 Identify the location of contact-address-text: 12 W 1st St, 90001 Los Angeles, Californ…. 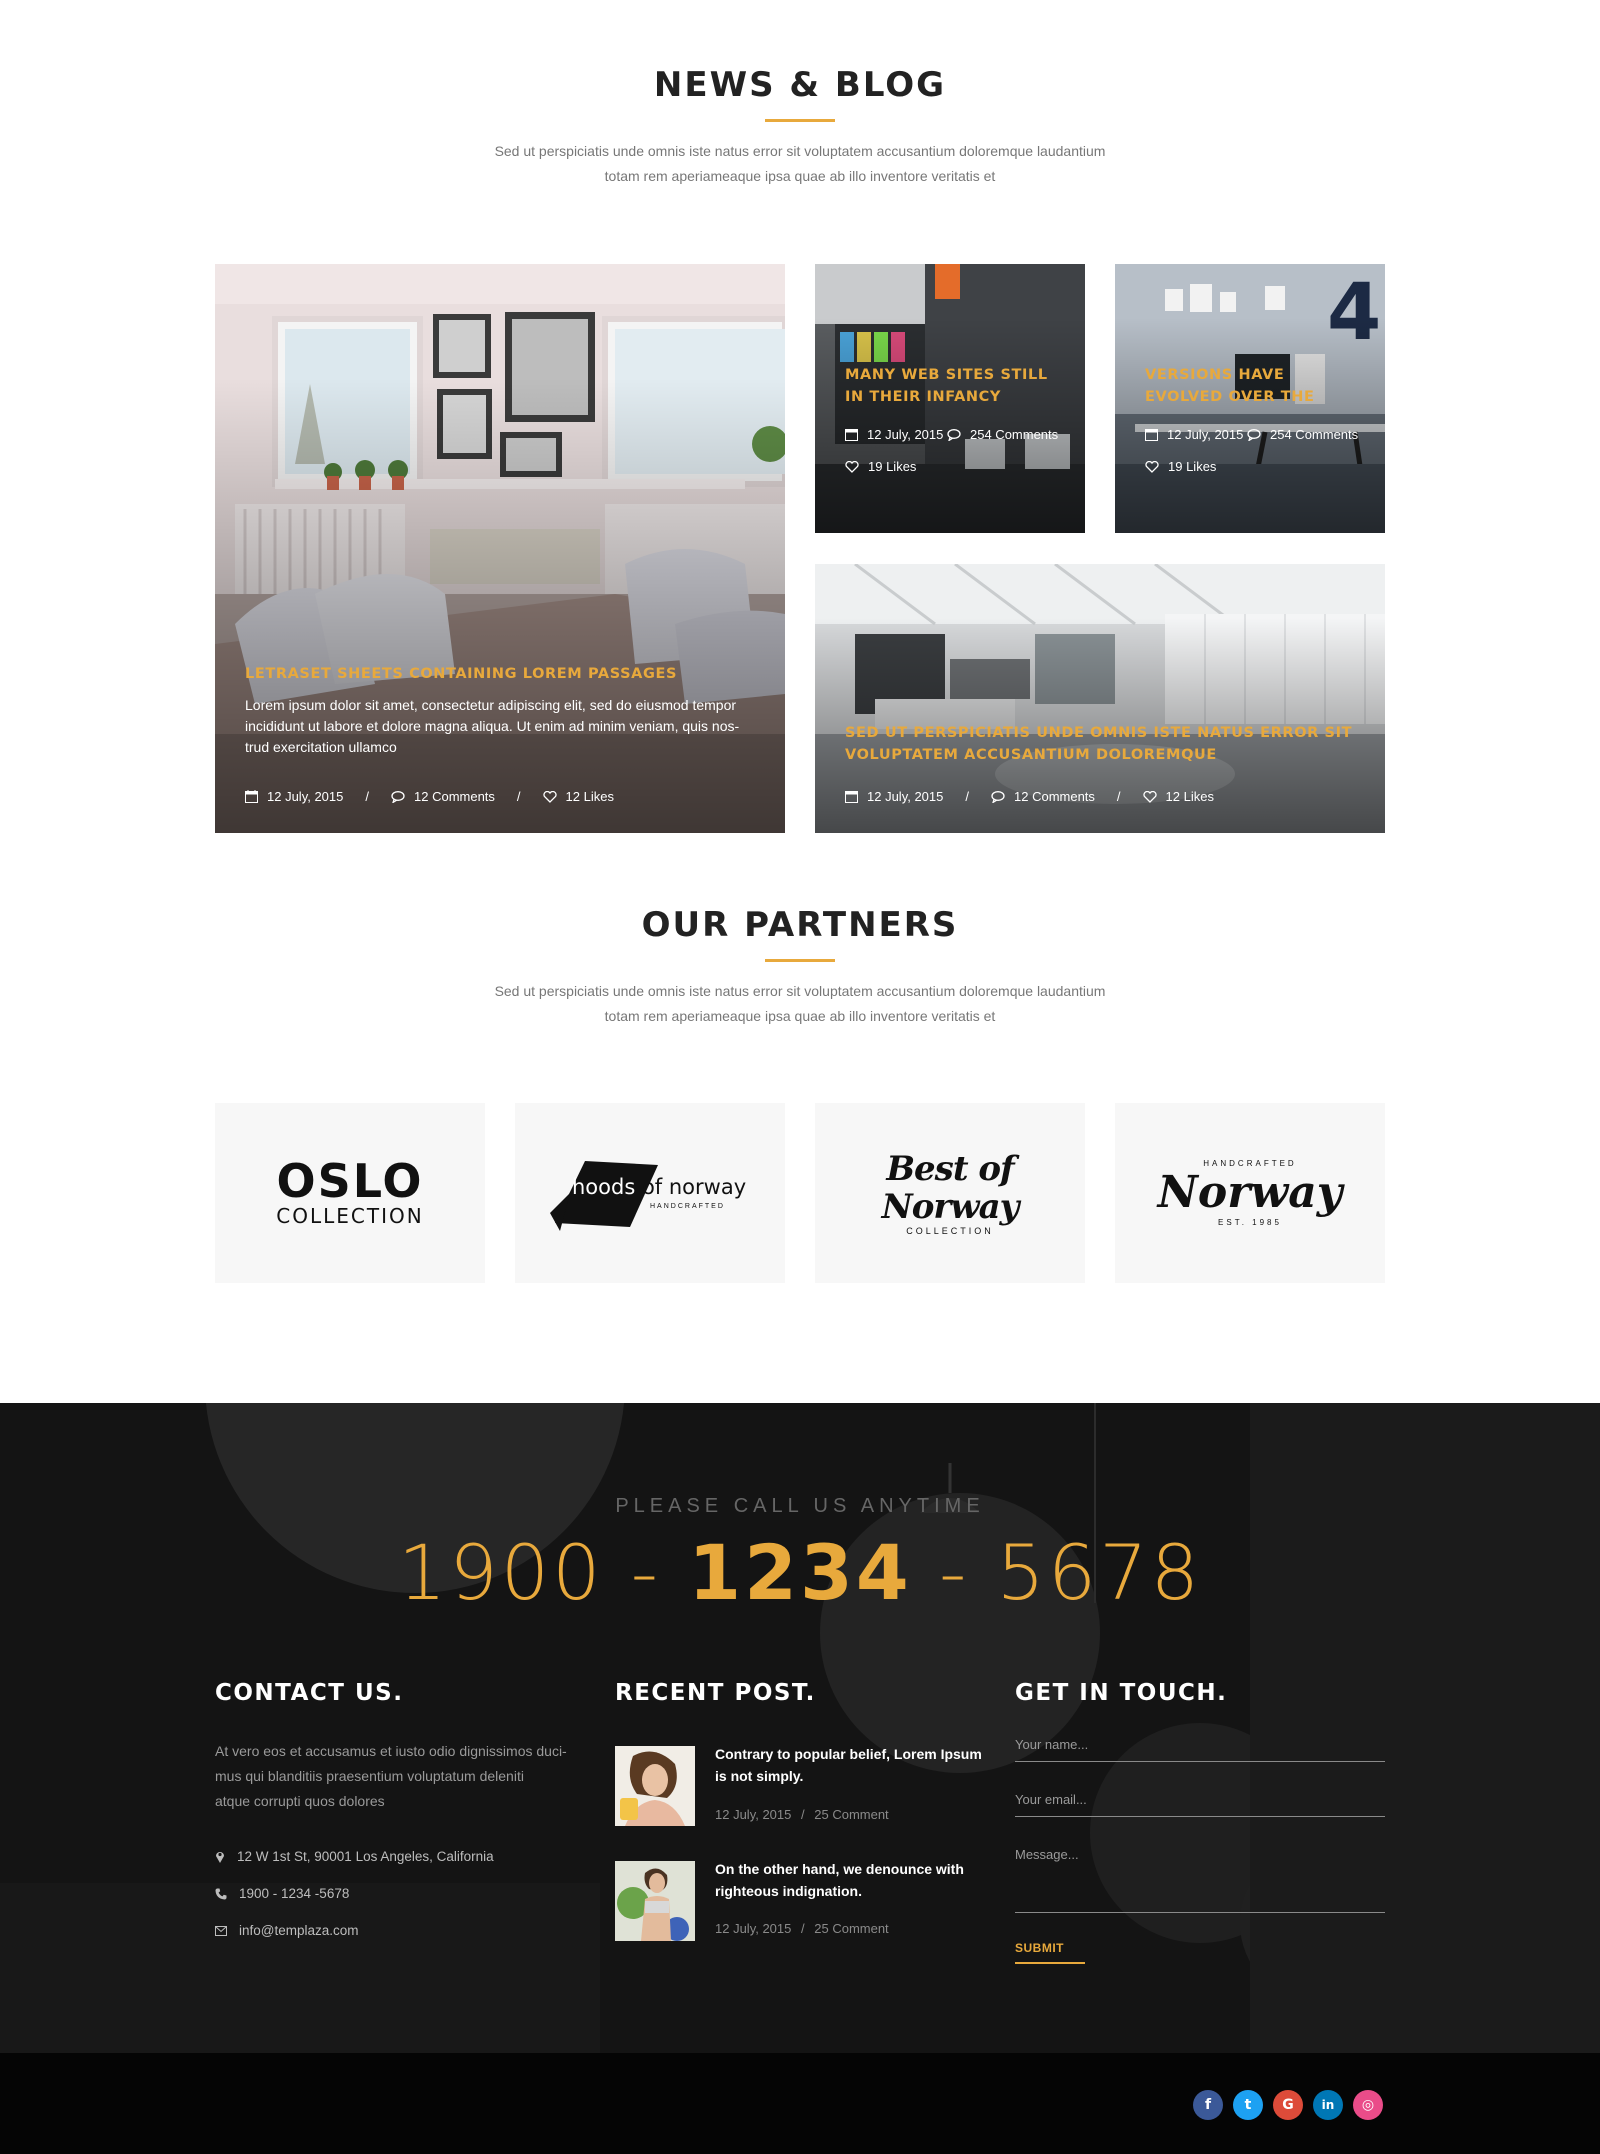
(365, 1856).